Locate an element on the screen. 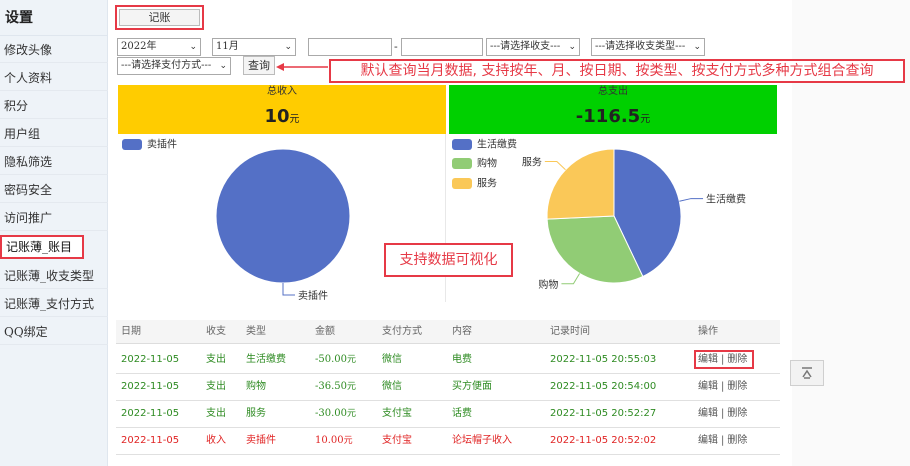 Image resolution: width=910 pixels, height=466 pixels. cell-content: 买方便面 is located at coordinates (472, 386).